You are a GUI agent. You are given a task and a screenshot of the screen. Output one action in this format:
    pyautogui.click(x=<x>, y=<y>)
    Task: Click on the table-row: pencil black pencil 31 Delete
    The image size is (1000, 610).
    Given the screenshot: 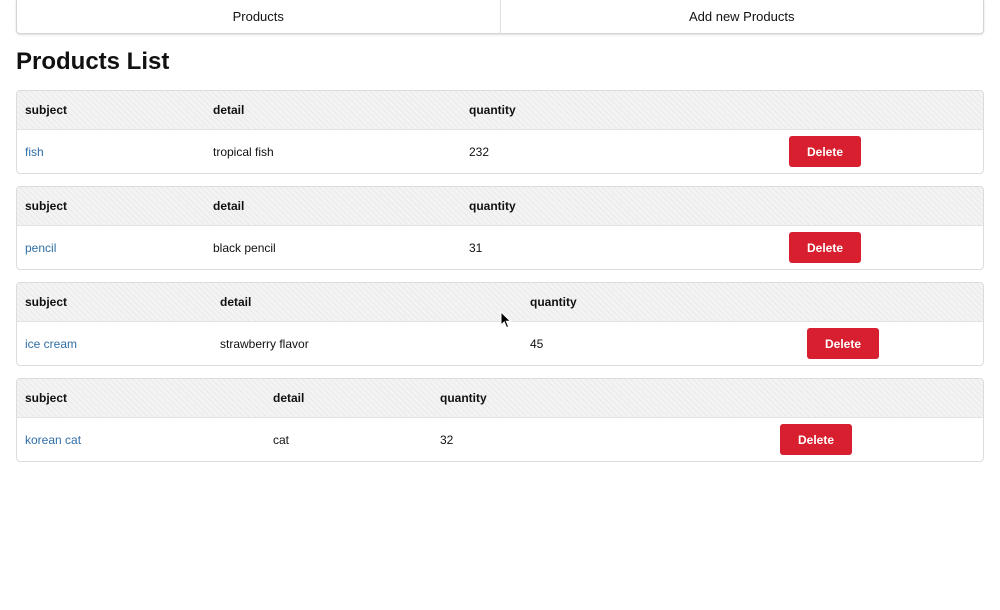 What is the action you would take?
    pyautogui.click(x=500, y=247)
    